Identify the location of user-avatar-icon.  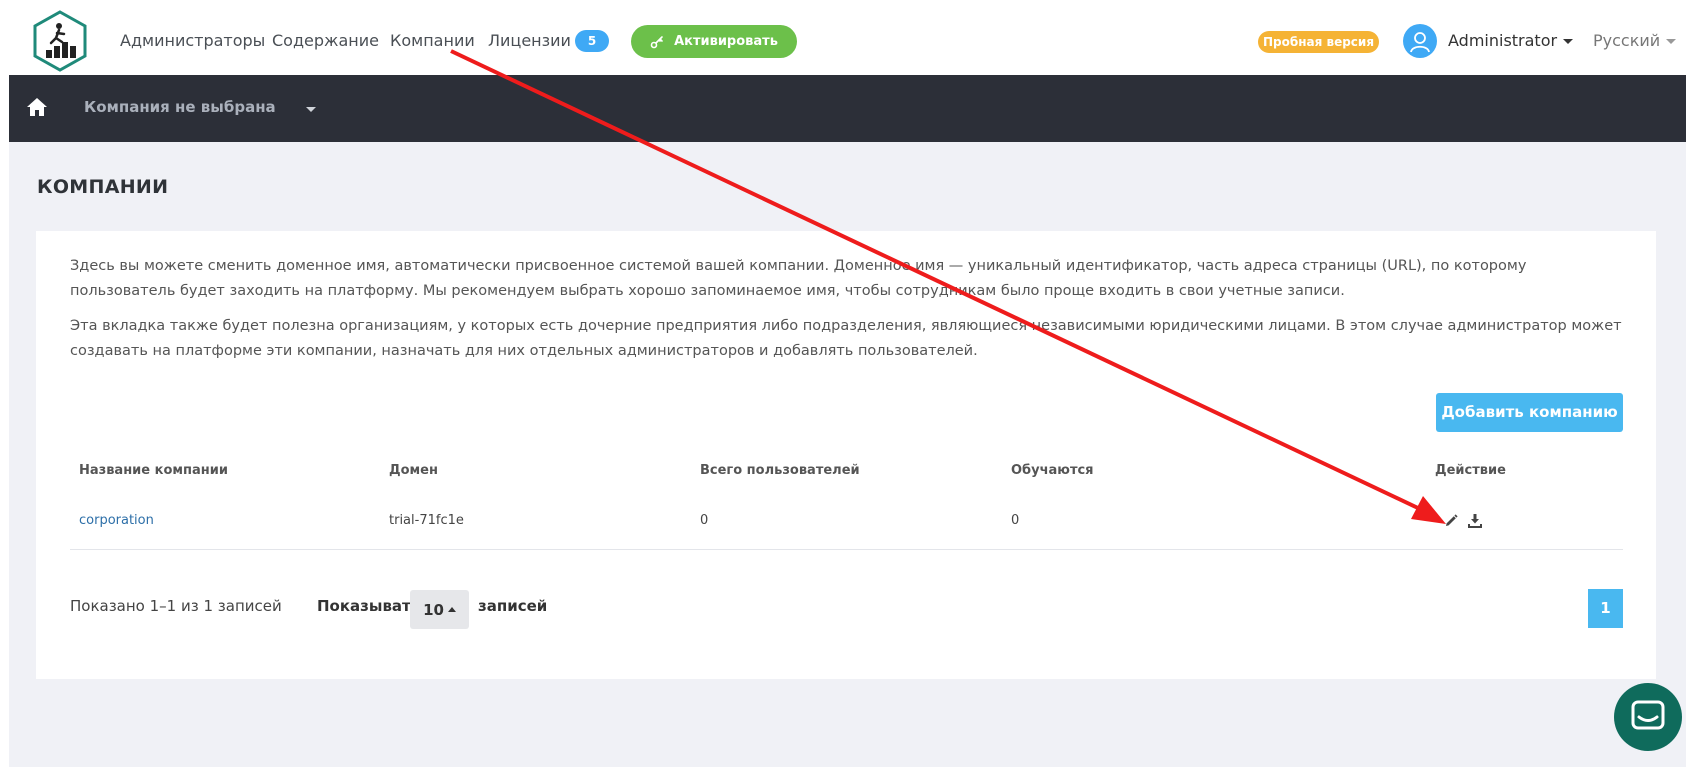
(1420, 42).